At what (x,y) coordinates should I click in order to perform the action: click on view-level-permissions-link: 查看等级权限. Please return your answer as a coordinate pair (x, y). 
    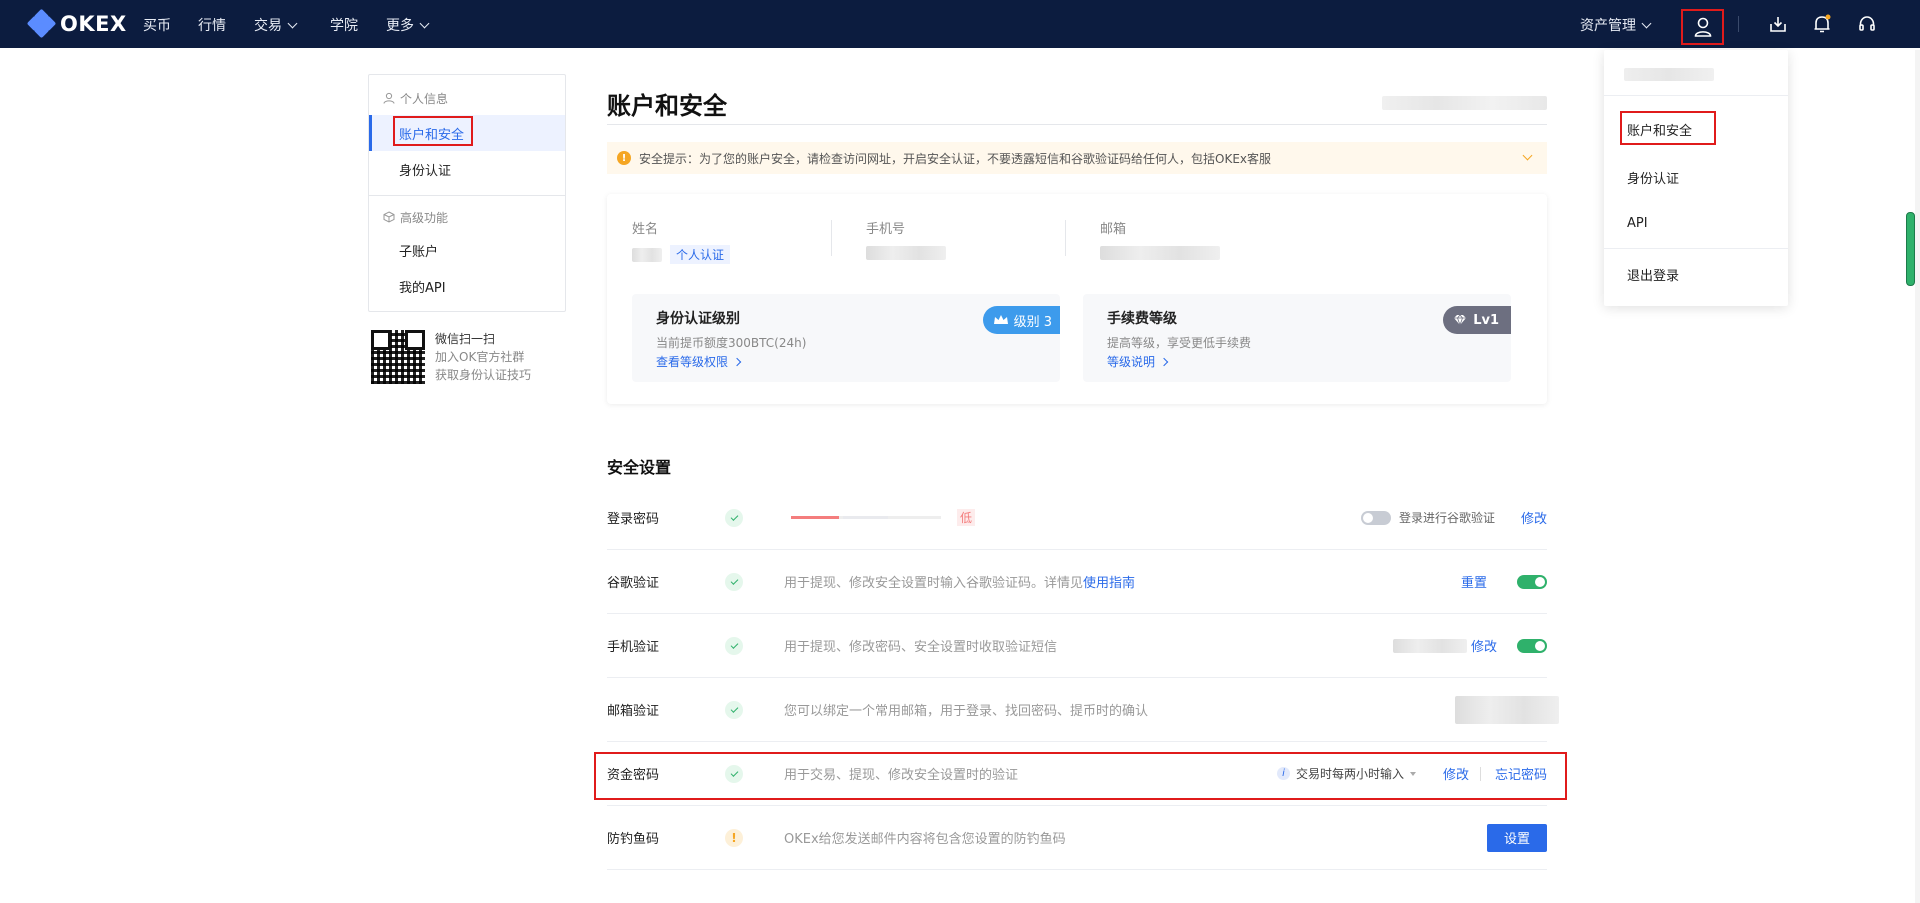
    Looking at the image, I should click on (846, 361).